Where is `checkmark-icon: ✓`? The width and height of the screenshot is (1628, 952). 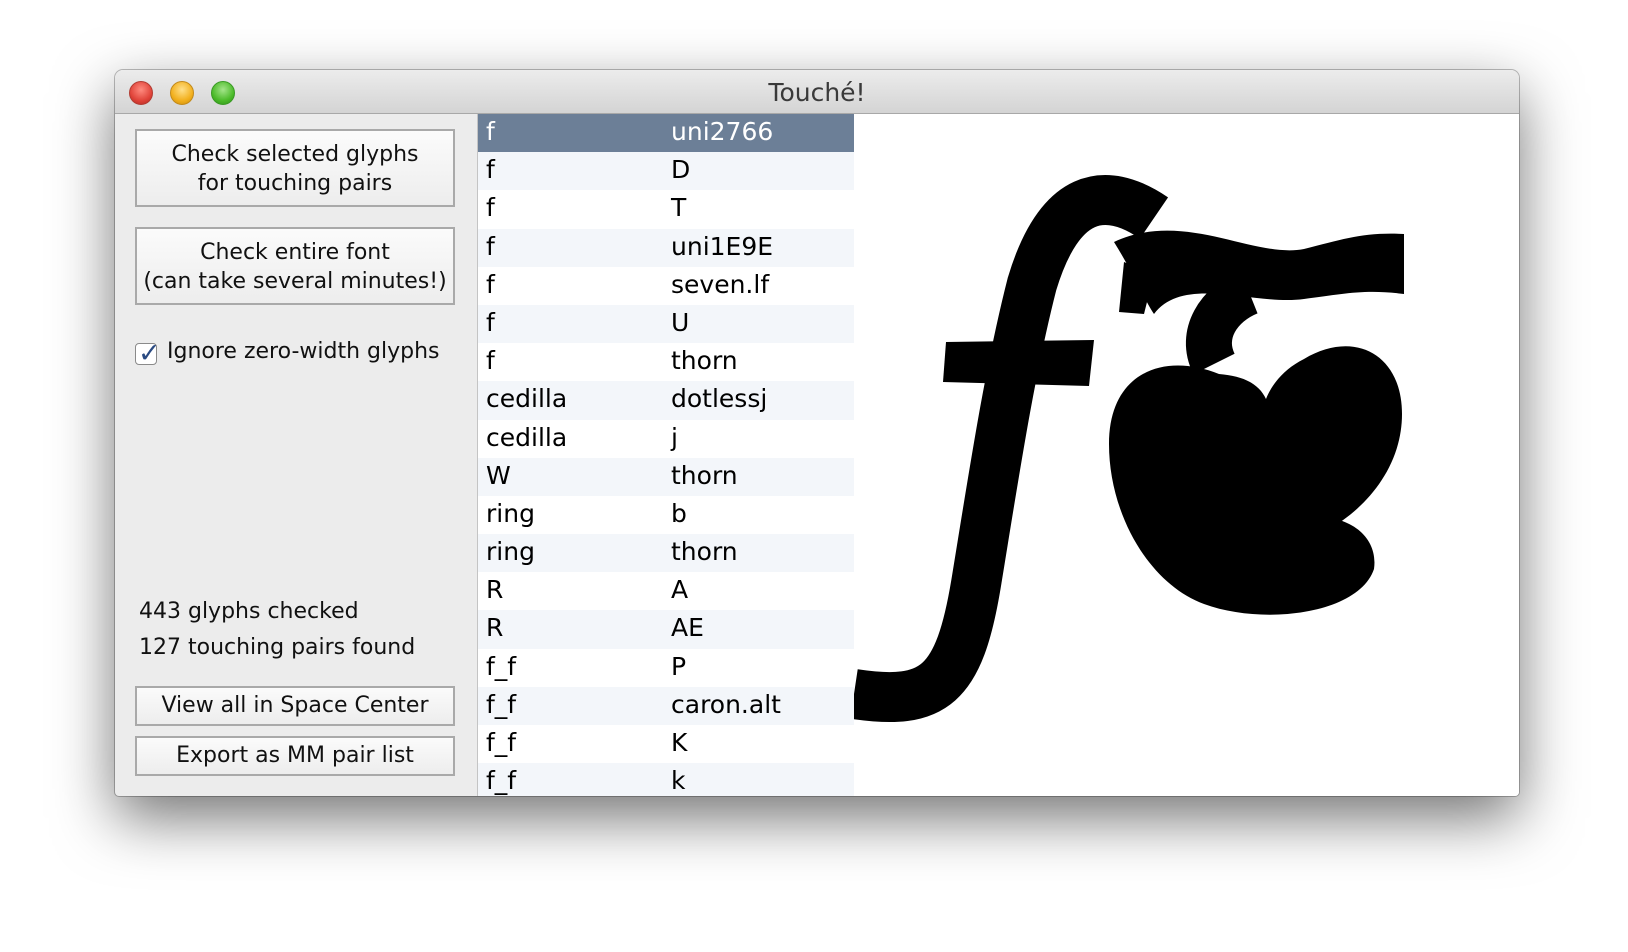 checkmark-icon: ✓ is located at coordinates (149, 353).